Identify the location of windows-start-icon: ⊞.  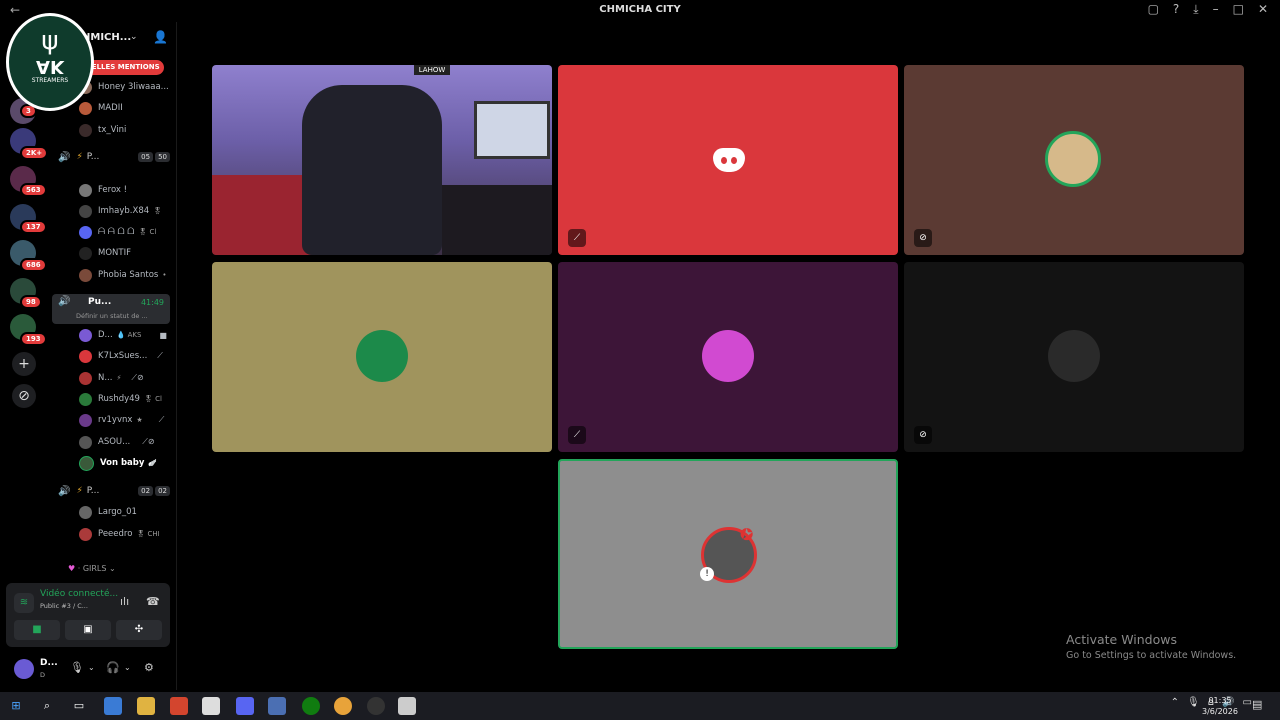
(16, 706).